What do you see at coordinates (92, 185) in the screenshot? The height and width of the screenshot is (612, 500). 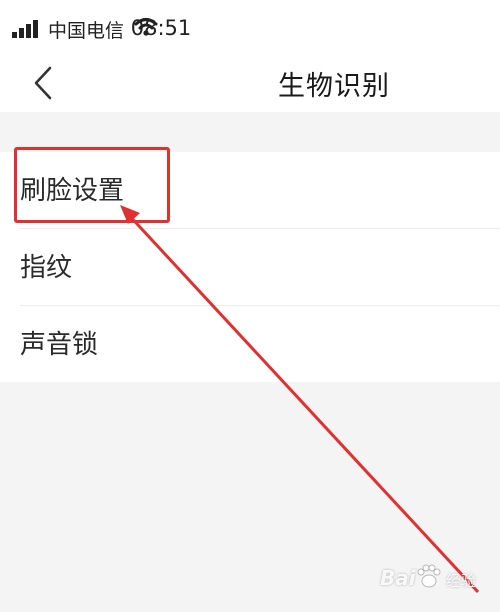 I see `annotation-highlight-box` at bounding box center [92, 185].